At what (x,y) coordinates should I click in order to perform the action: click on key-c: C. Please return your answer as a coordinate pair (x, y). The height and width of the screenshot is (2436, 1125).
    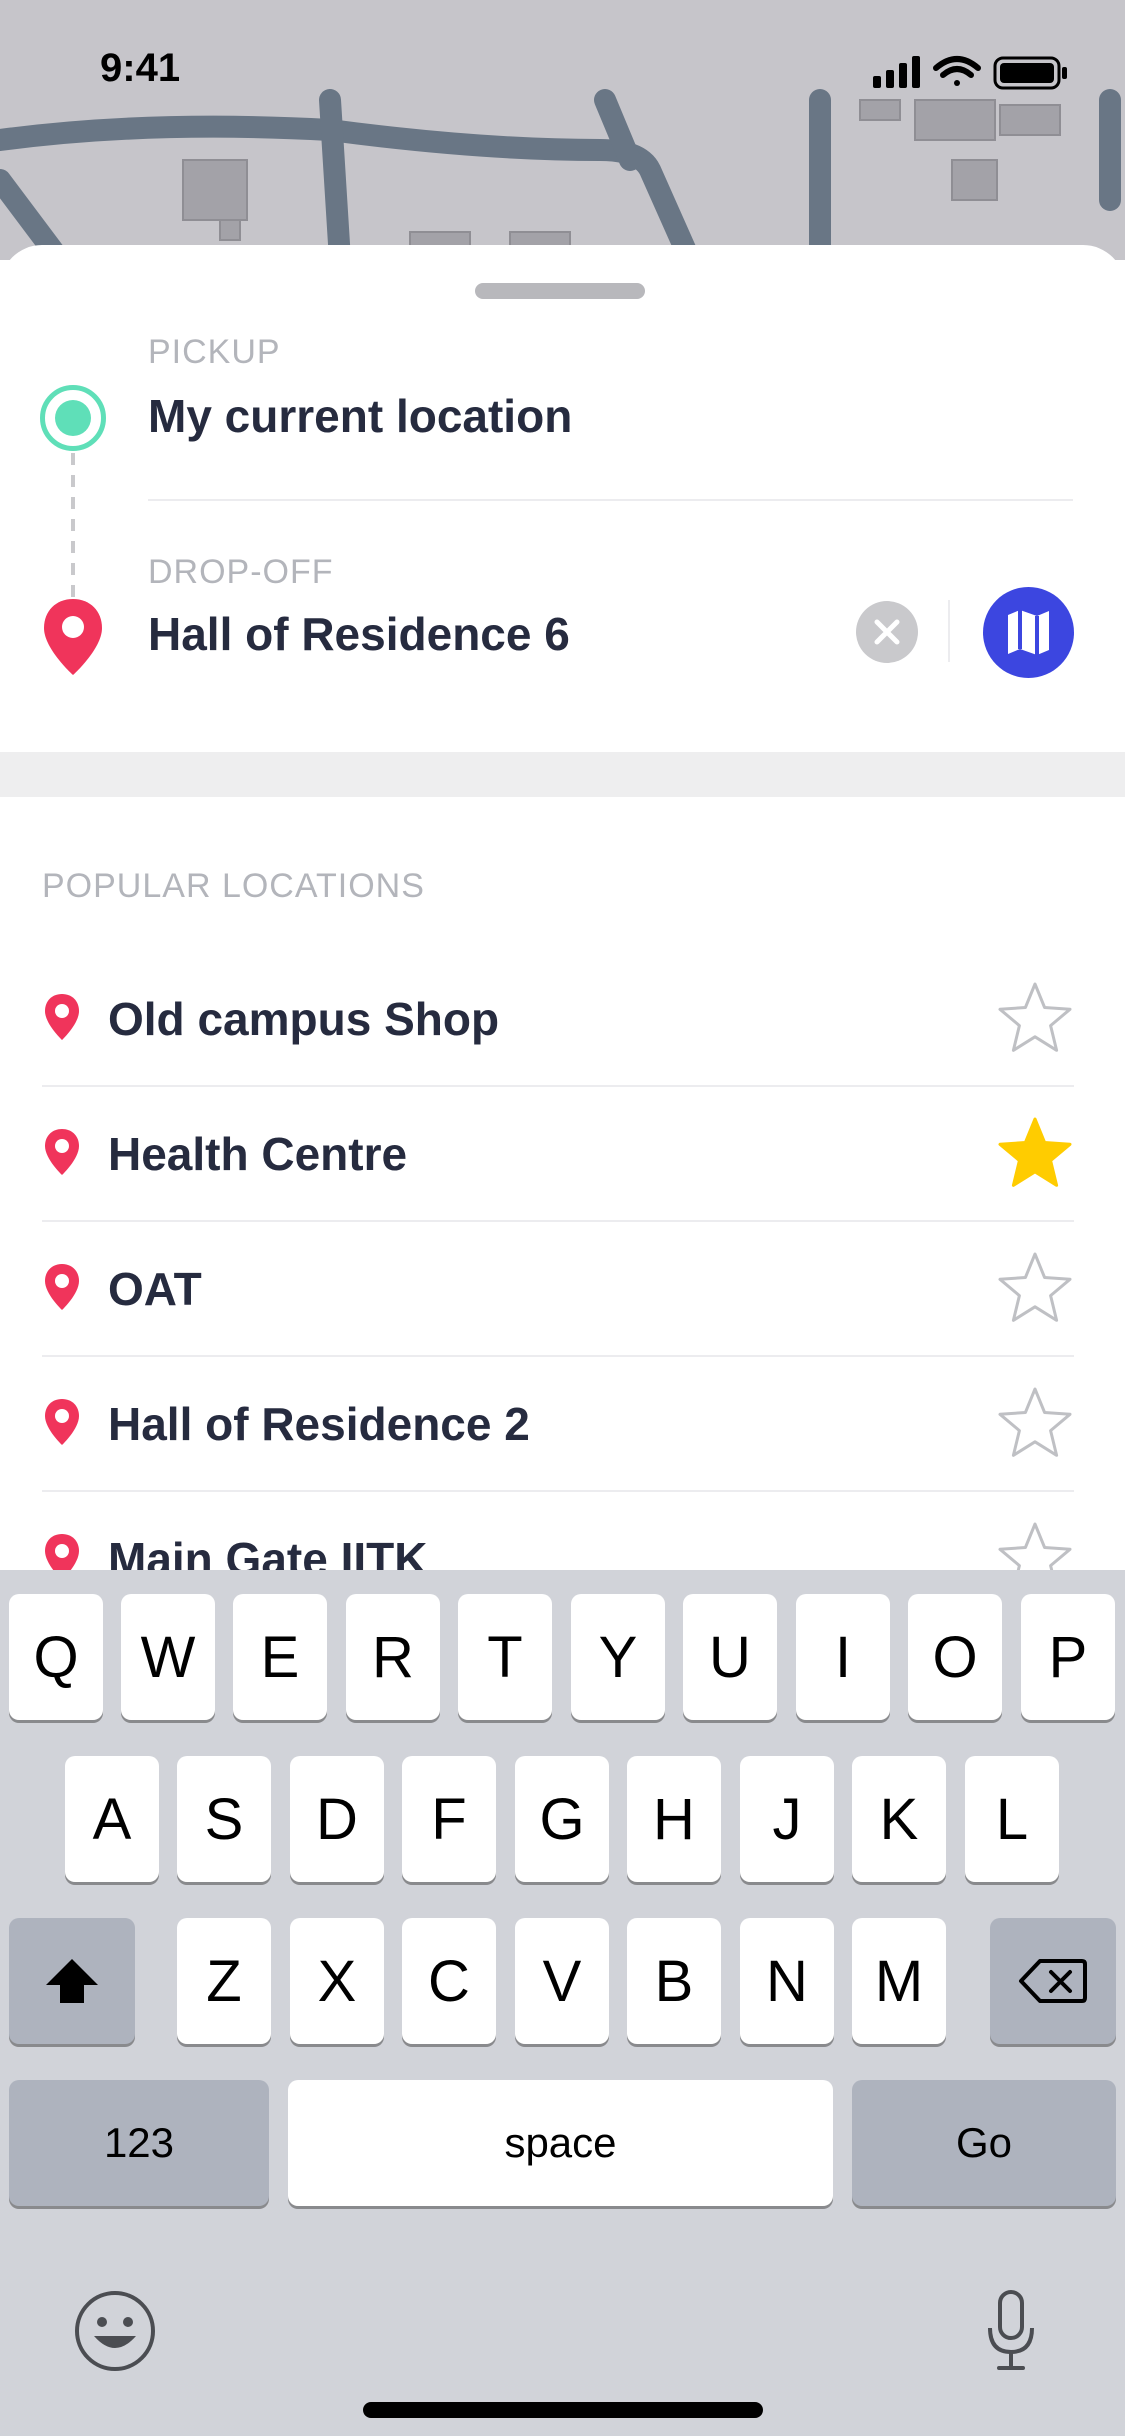
    Looking at the image, I should click on (449, 1981).